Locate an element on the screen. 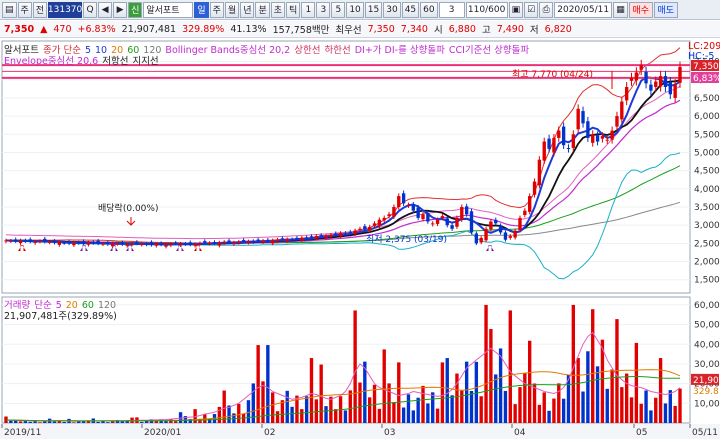 Image resolution: width=720 pixels, height=440 pixels. bid-price: 7,340 is located at coordinates (414, 29).